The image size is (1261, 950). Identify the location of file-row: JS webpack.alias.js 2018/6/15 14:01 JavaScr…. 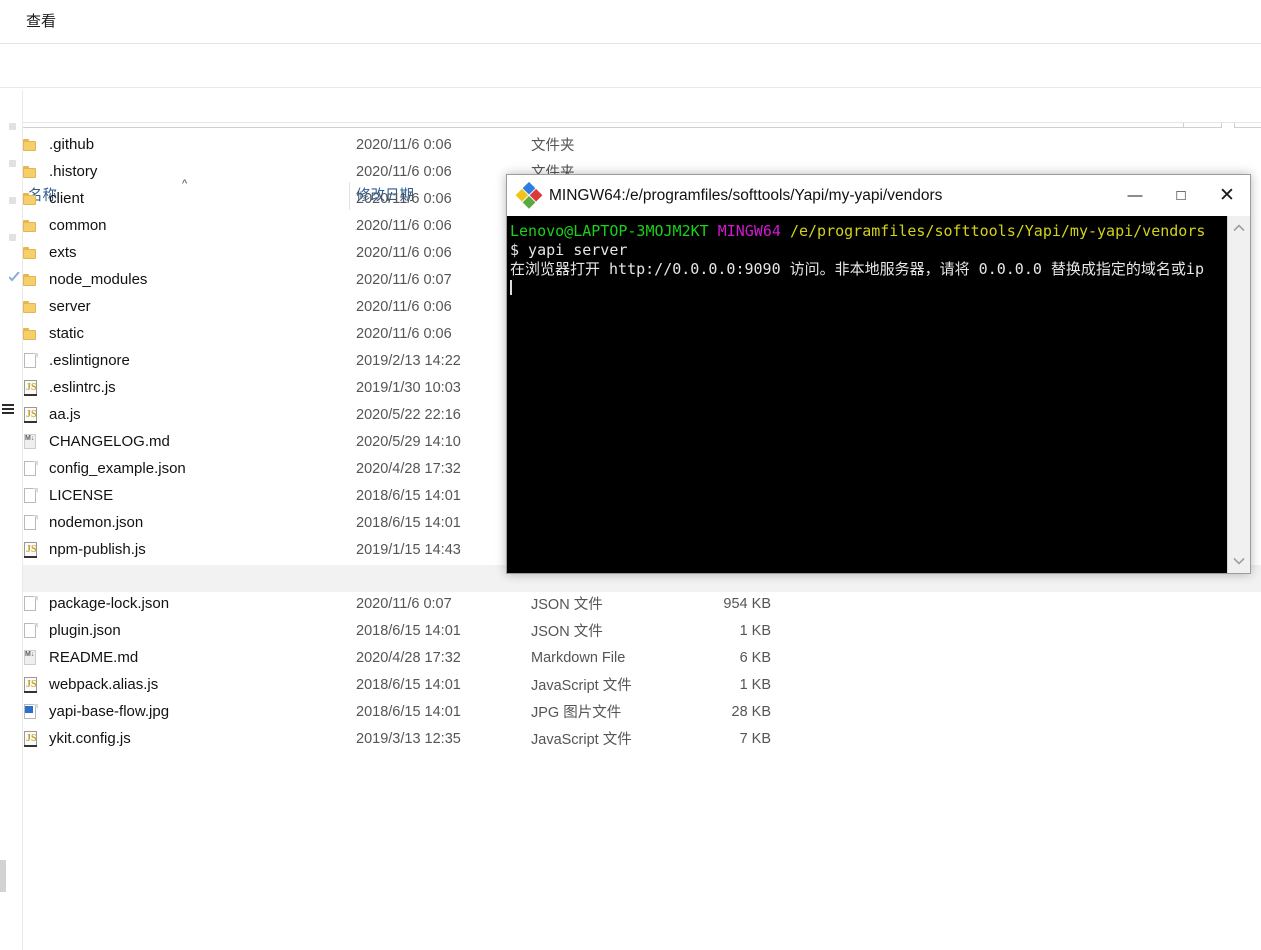
(642, 684).